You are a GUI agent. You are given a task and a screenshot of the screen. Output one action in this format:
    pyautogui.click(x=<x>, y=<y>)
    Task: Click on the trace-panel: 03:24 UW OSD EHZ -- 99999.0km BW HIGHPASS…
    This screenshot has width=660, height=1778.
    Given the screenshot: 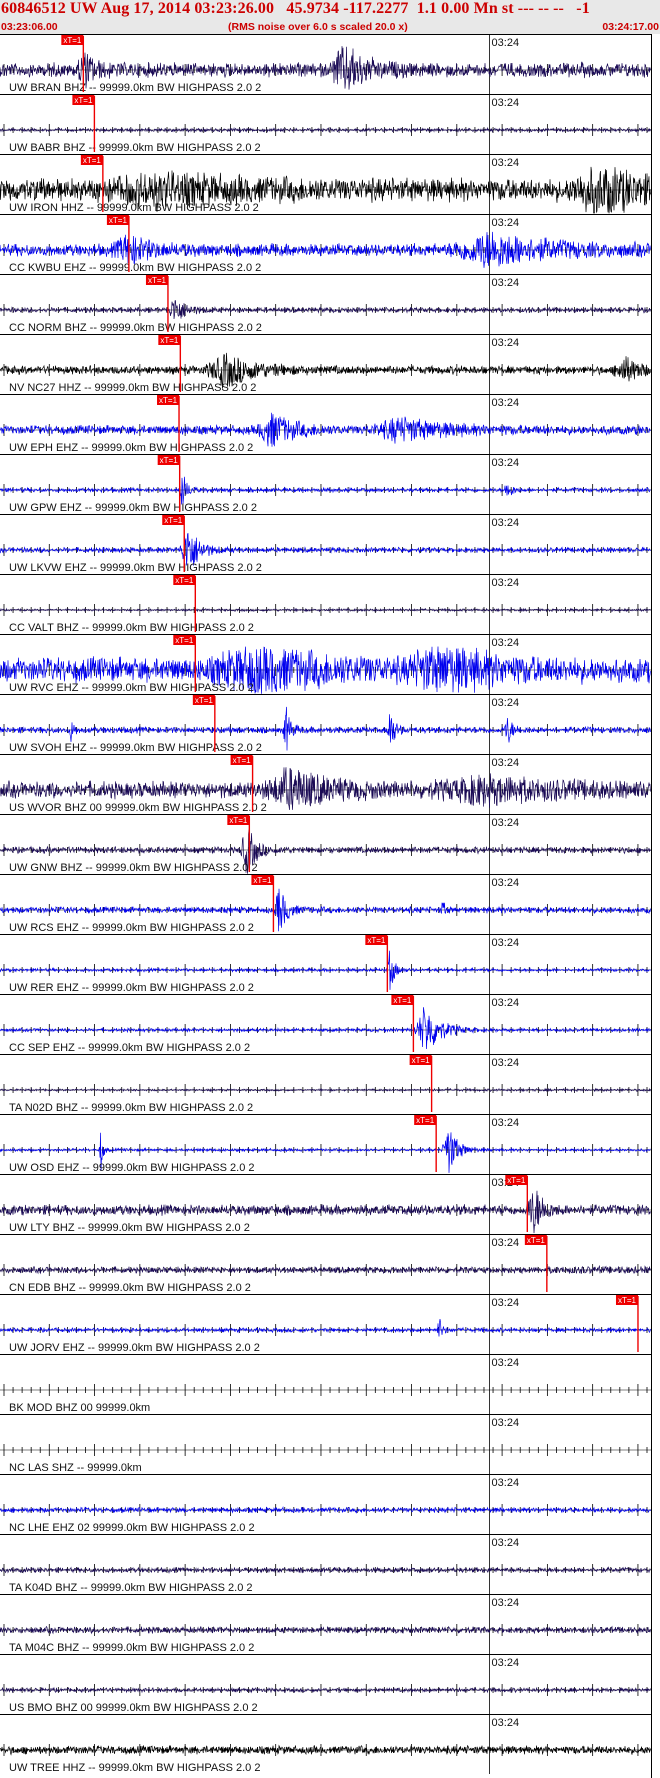 What is the action you would take?
    pyautogui.click(x=325, y=1144)
    